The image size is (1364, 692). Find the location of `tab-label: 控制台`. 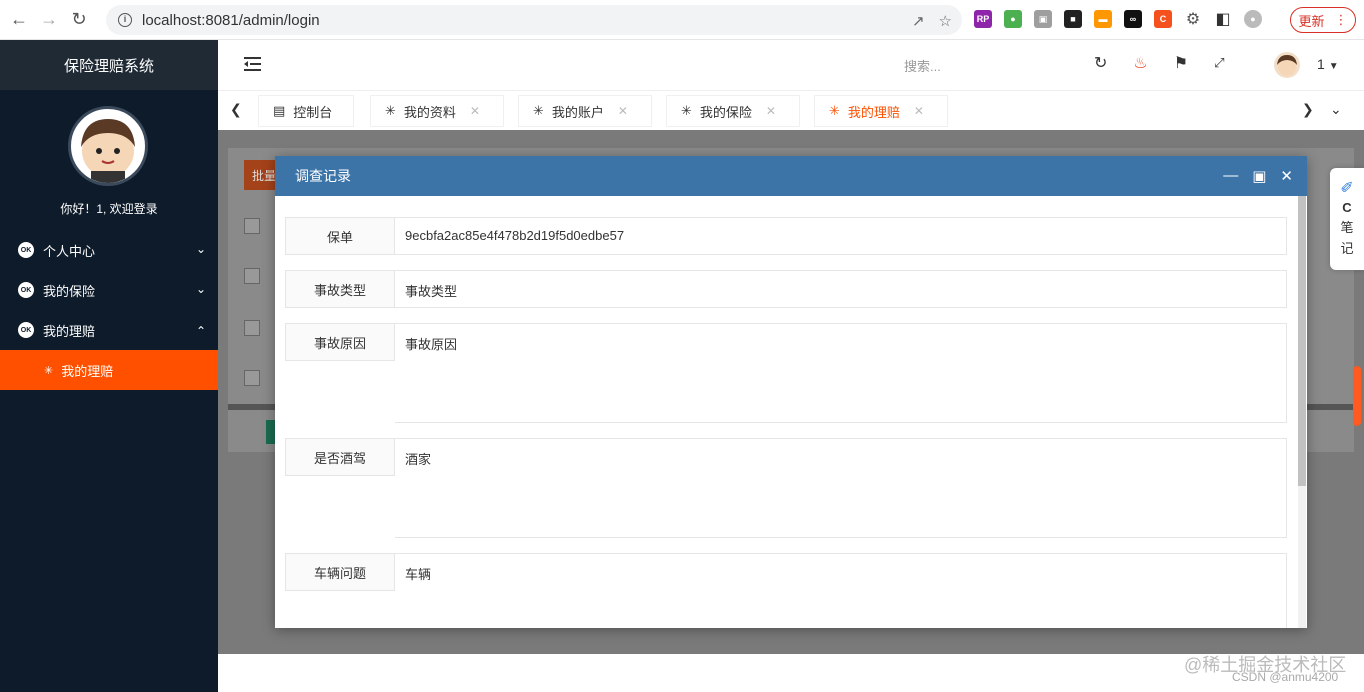

tab-label: 控制台 is located at coordinates (313, 112).